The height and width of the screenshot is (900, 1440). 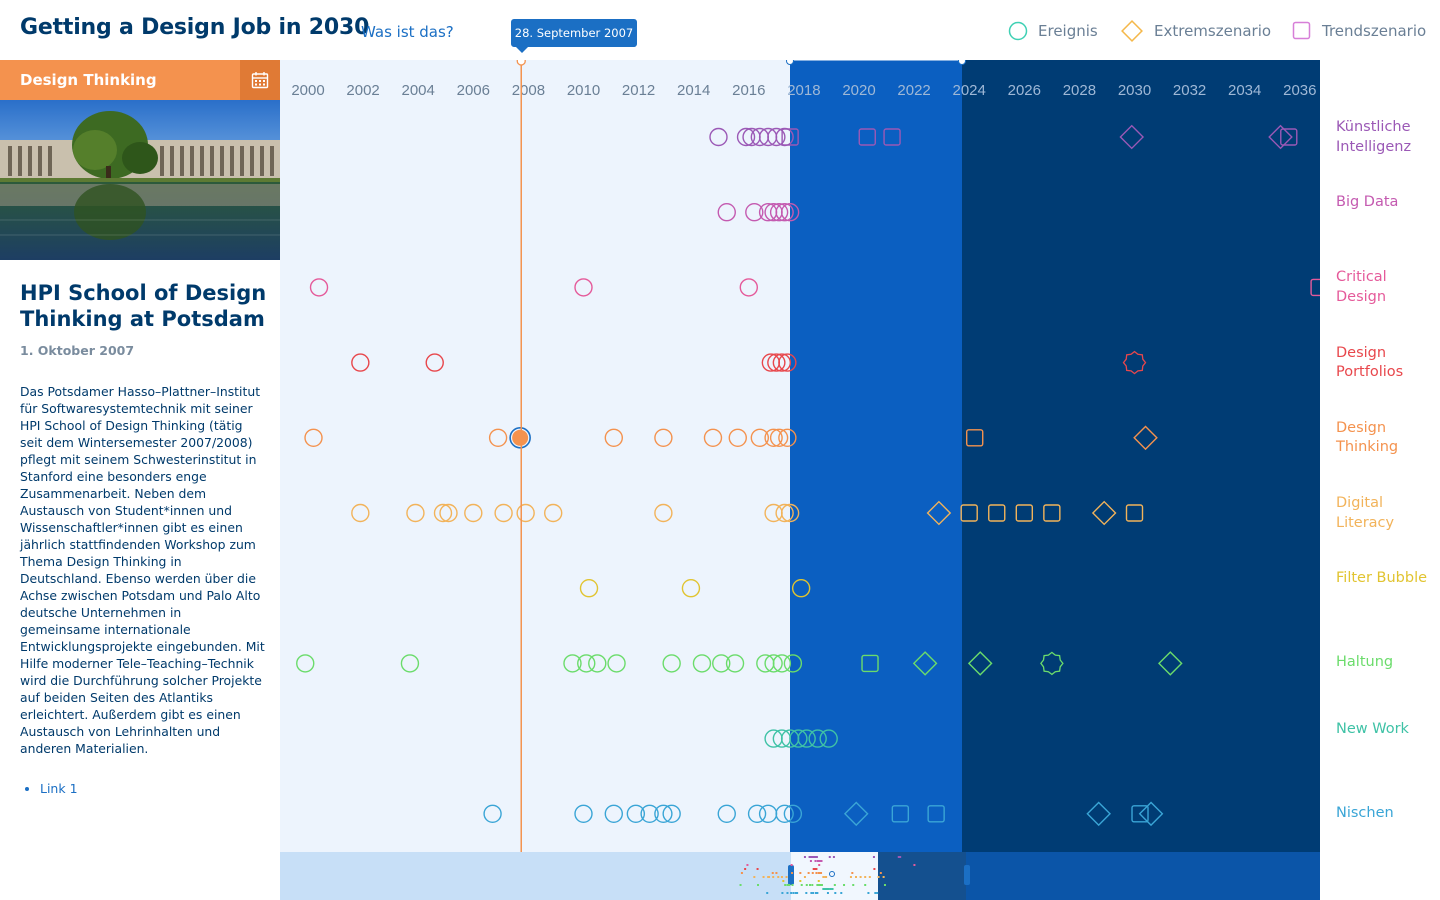 I want to click on category-label: Critical Design, so click(x=1386, y=287).